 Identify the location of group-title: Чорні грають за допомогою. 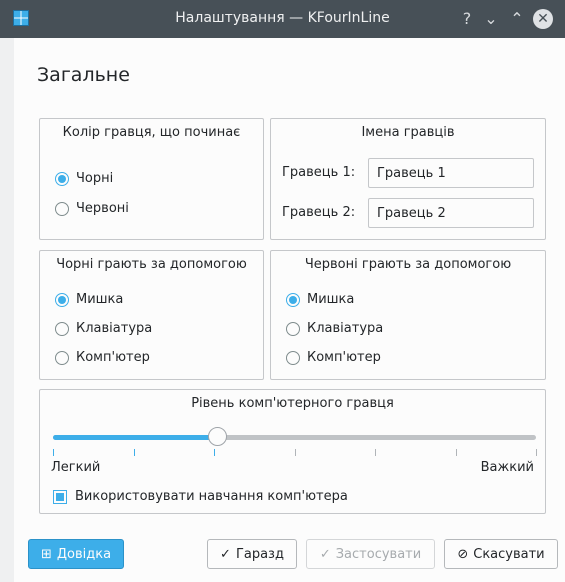
(151, 264).